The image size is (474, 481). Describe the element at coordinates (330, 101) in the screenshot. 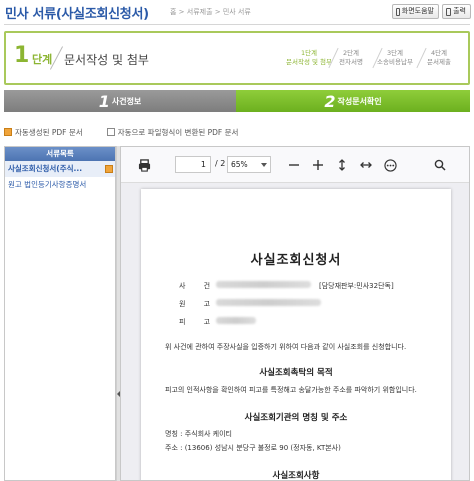

I see `tab-document-check-number: 2` at that location.